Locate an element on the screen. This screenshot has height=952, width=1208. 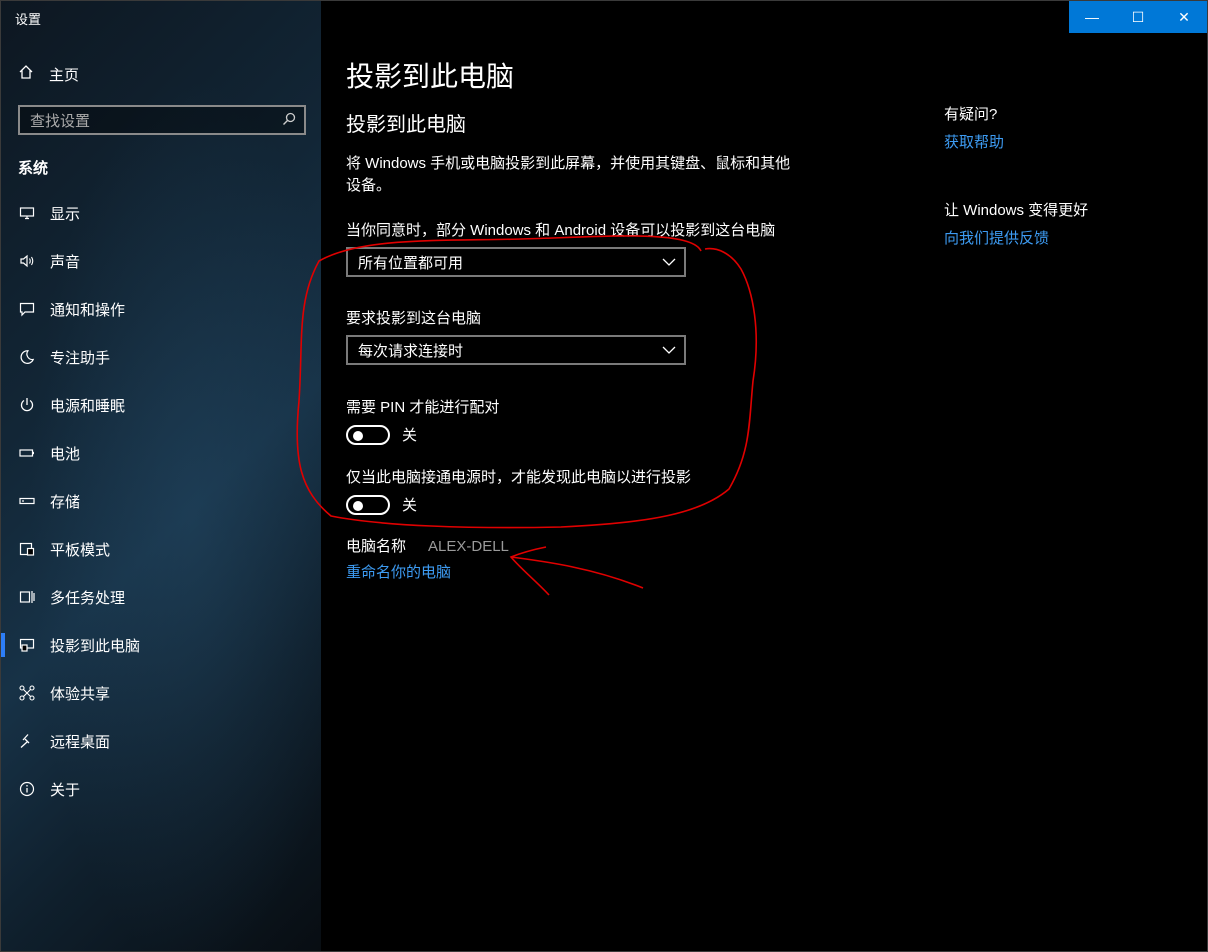
sidebar-item-label: 平板模式 is located at coordinates (80, 550).